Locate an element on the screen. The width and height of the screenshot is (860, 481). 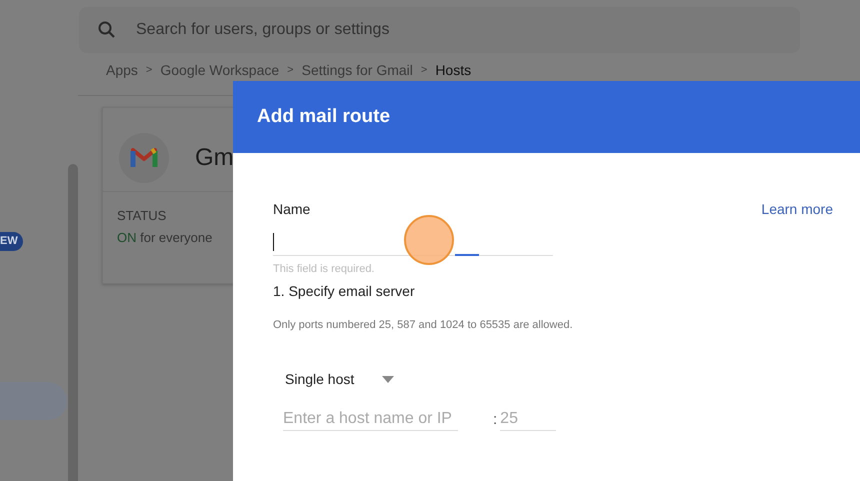
section-heading: 1. Specify email server is located at coordinates (344, 291).